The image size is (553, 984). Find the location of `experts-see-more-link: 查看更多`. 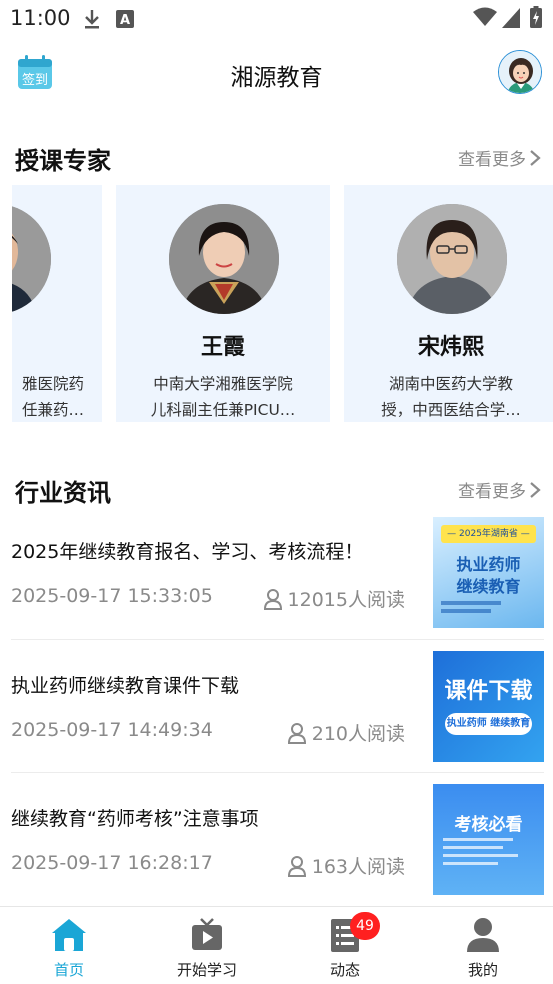

experts-see-more-link: 查看更多 is located at coordinates (499, 157).